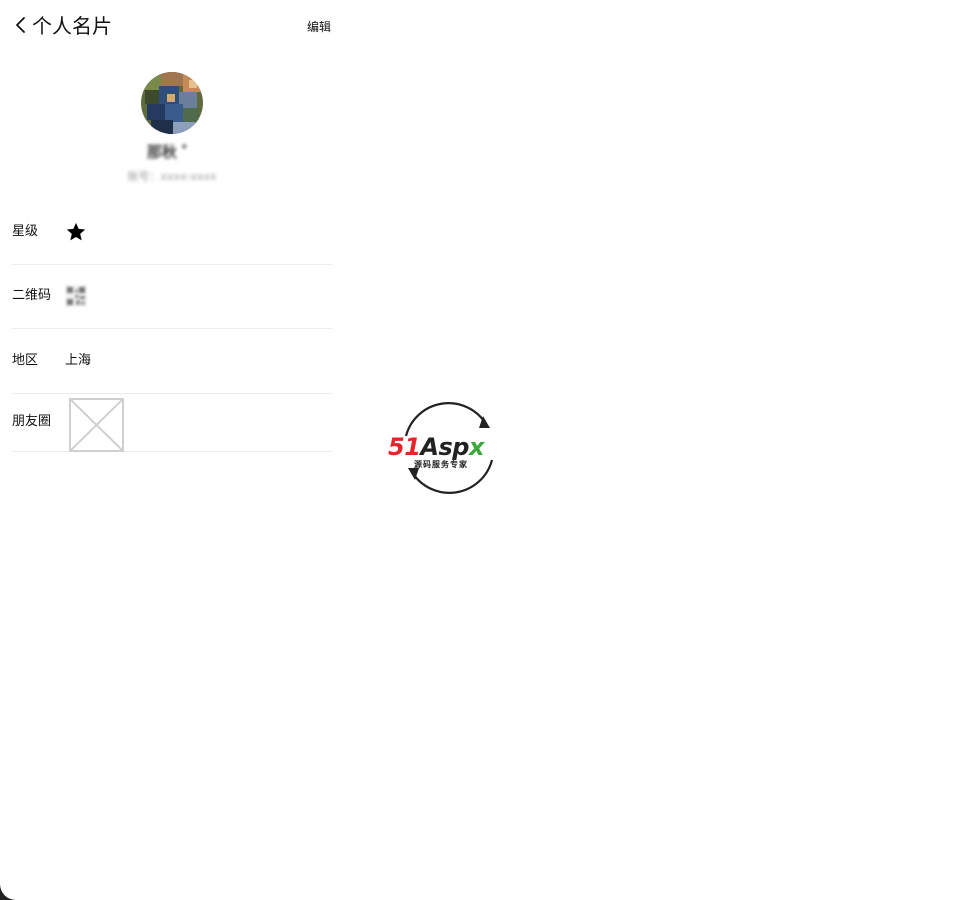  Describe the element at coordinates (78, 360) in the screenshot. I see `region-value: 上海` at that location.